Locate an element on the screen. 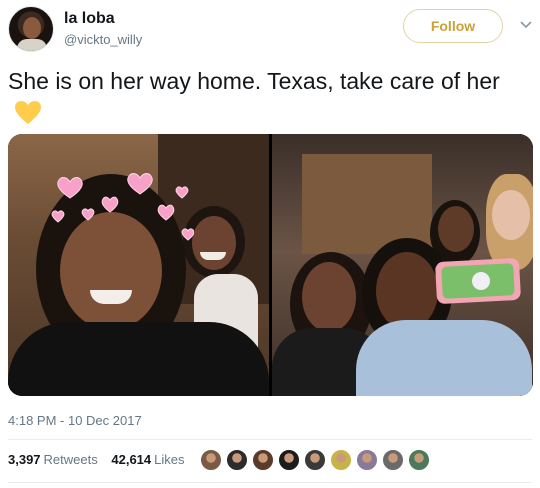 The image size is (540, 488). left-girl-face is located at coordinates (329, 297).